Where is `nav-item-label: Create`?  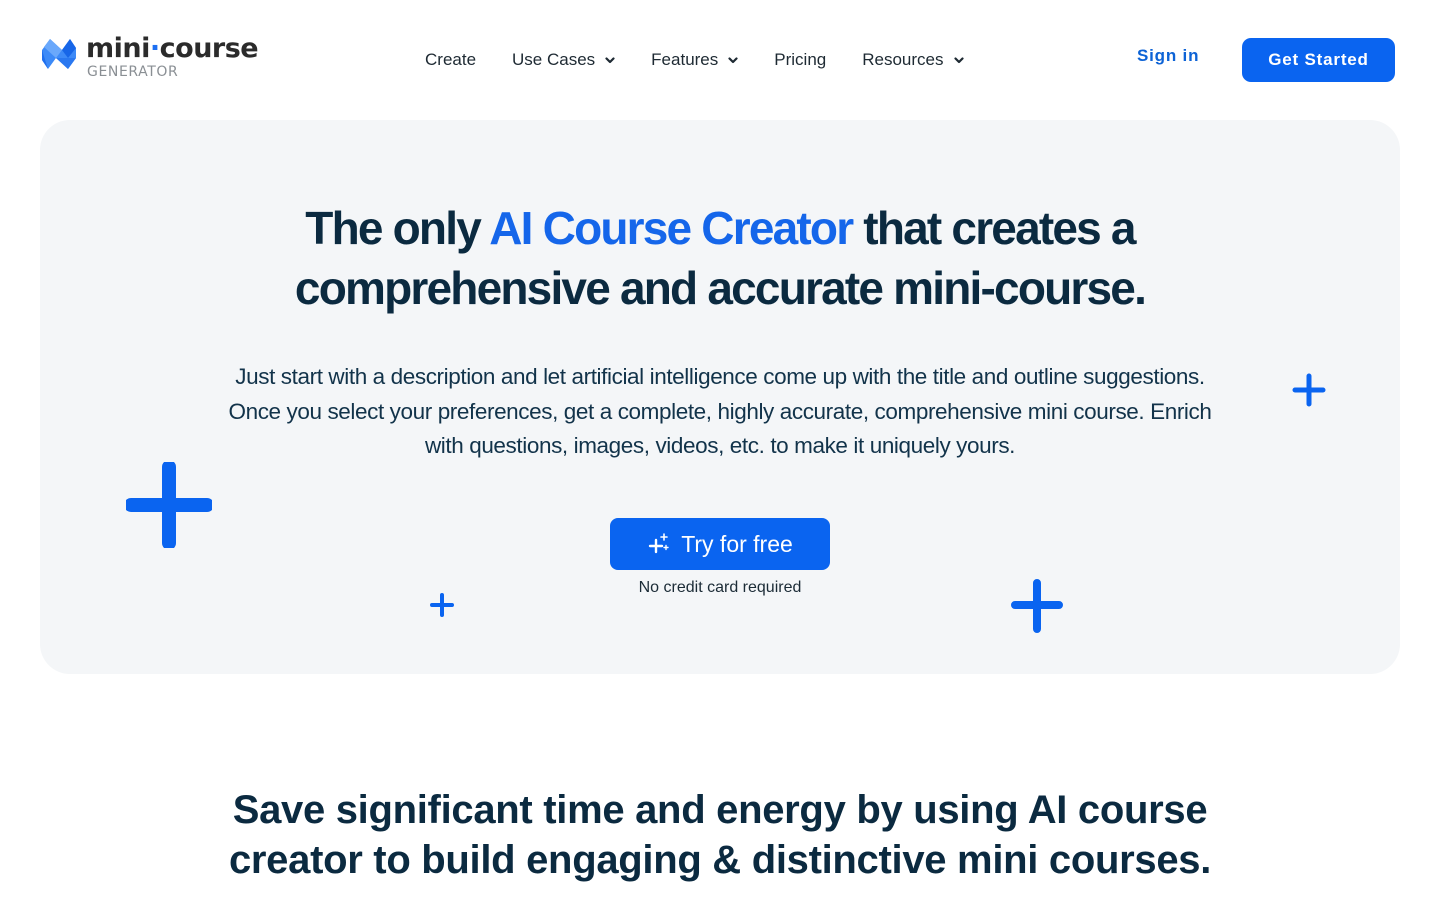 nav-item-label: Create is located at coordinates (451, 59).